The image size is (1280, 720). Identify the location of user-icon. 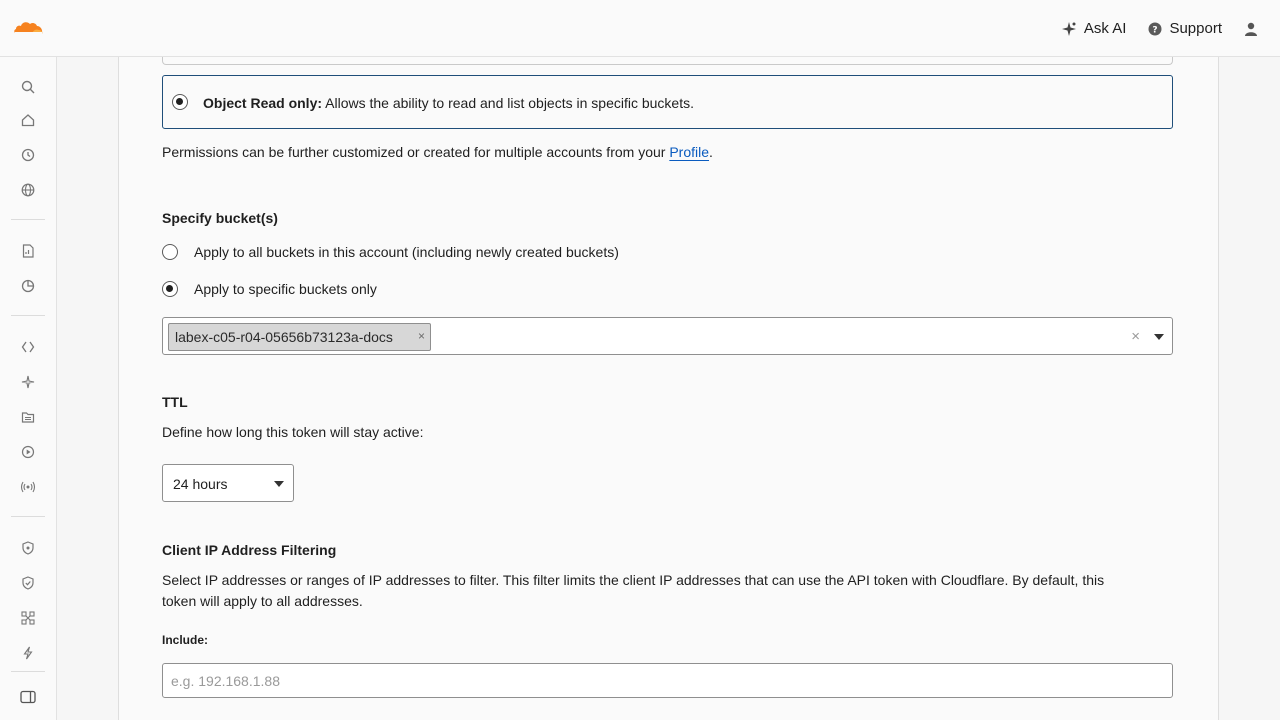
(1251, 29).